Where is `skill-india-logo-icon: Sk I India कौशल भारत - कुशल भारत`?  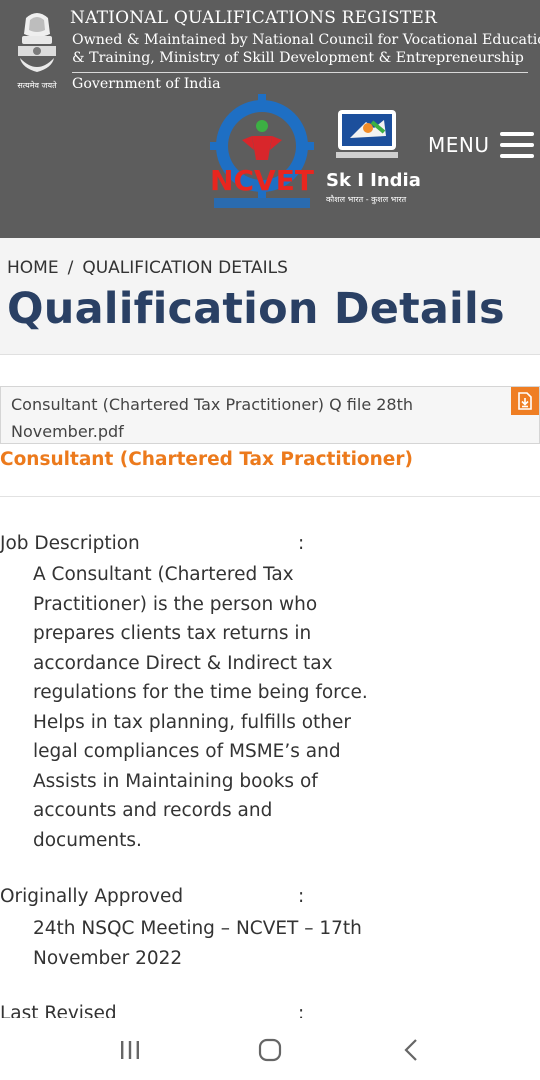 skill-india-logo-icon: Sk I India कौशल भारत - कुशल भारत is located at coordinates (372, 158).